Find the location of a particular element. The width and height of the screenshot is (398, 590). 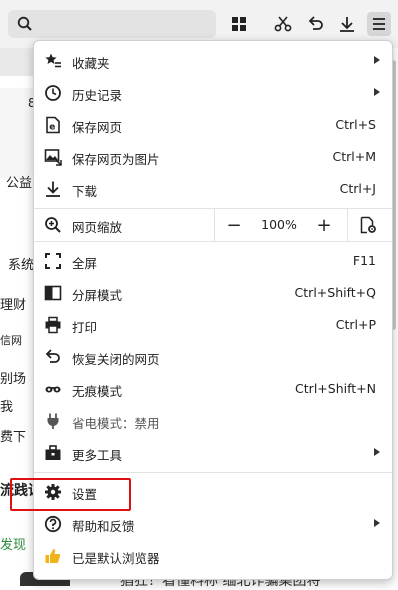

menu-item-label: 保存网页 is located at coordinates (97, 127).